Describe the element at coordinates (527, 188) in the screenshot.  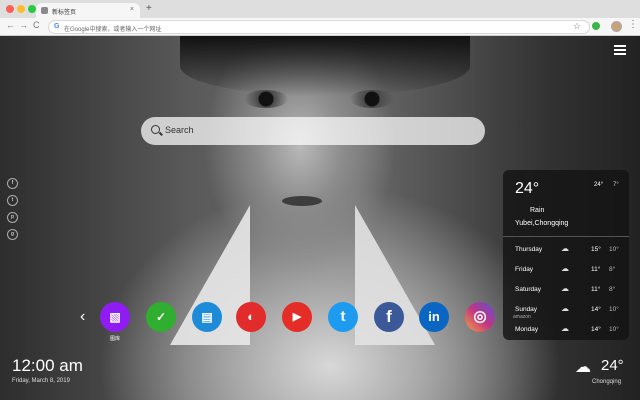
I see `weather-current-temp: 24°` at that location.